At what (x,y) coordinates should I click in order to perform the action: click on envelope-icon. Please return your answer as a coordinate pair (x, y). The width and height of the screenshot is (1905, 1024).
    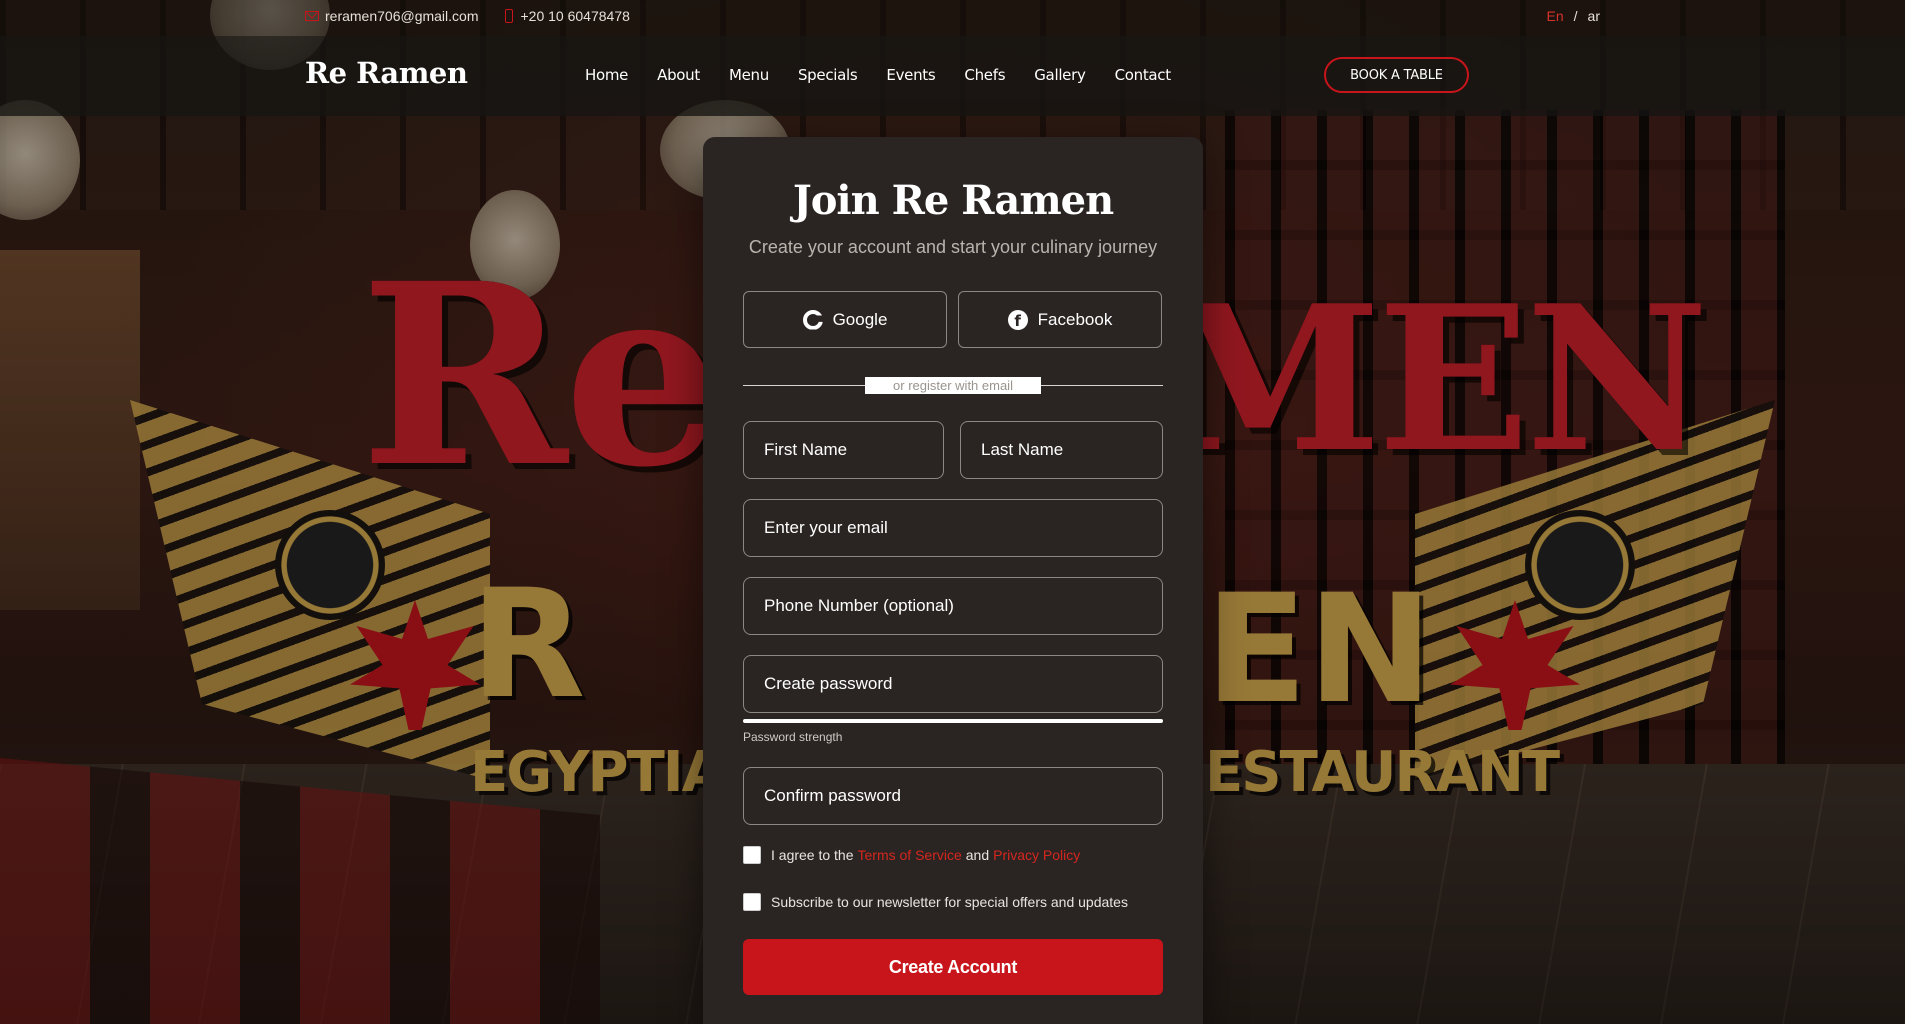
    Looking at the image, I should click on (312, 16).